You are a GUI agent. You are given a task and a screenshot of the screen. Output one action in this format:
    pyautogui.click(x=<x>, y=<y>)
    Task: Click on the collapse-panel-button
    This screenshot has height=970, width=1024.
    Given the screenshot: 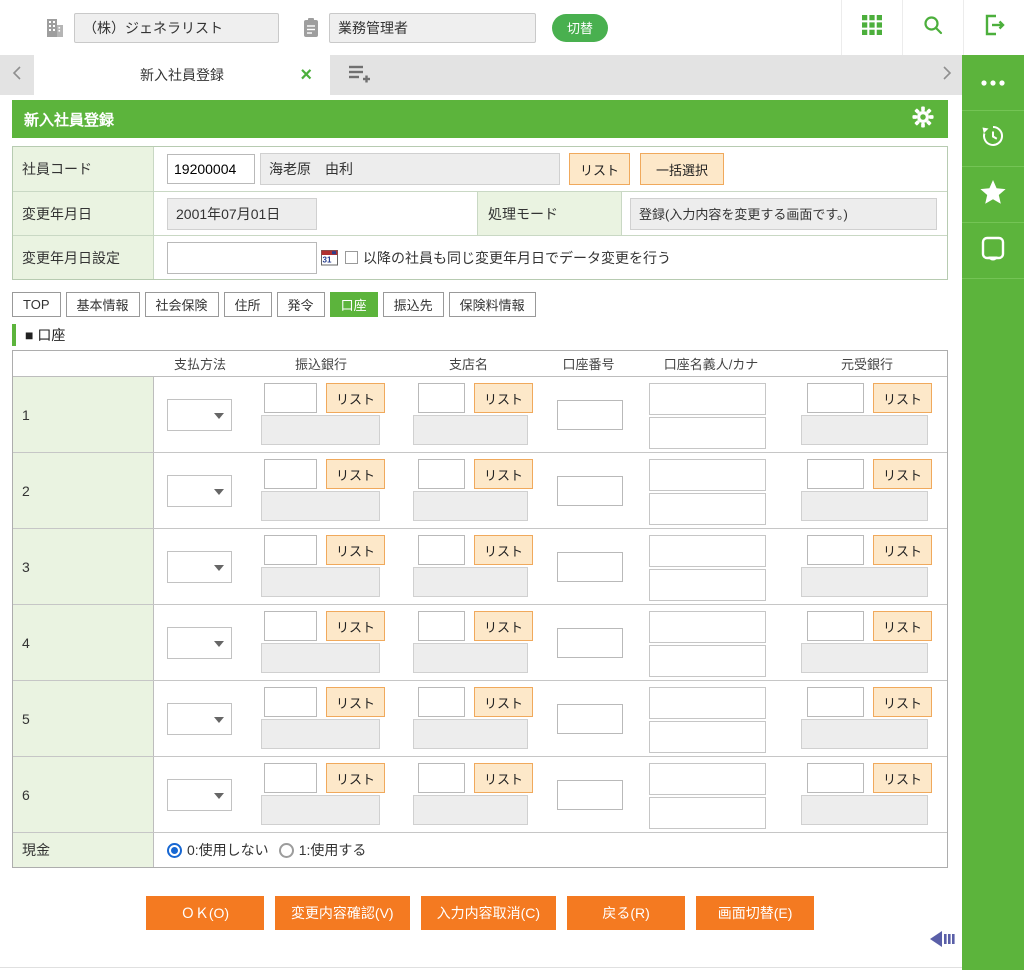 What is the action you would take?
    pyautogui.click(x=944, y=941)
    